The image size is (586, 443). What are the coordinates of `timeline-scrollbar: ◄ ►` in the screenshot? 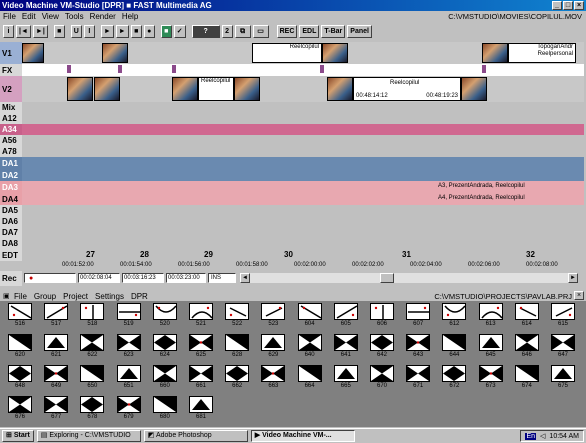 It's located at (409, 278).